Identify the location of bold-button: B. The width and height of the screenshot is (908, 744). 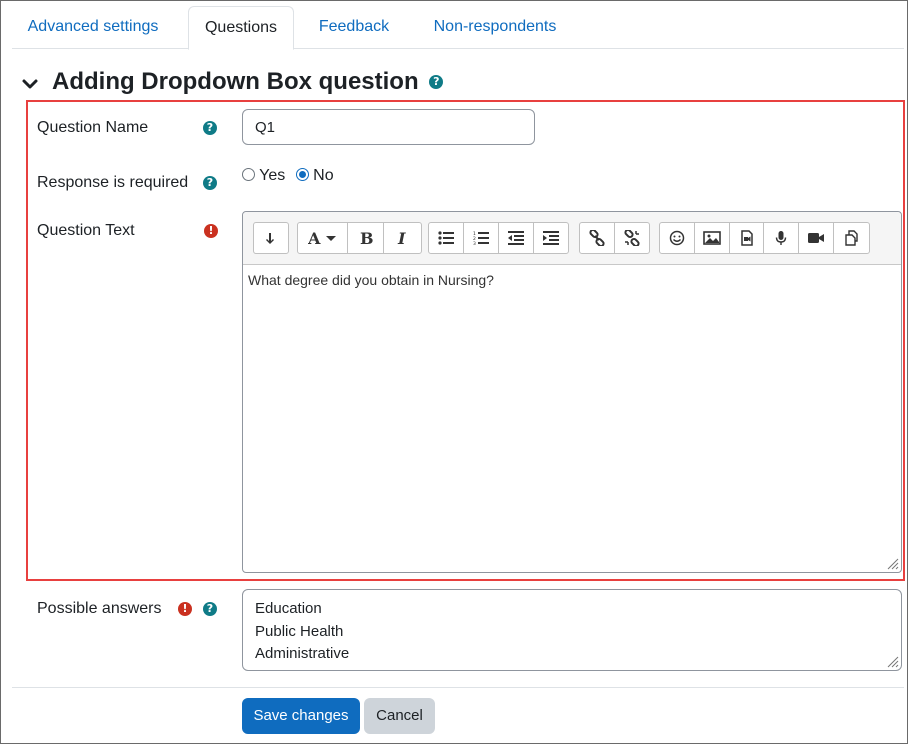
(366, 238).